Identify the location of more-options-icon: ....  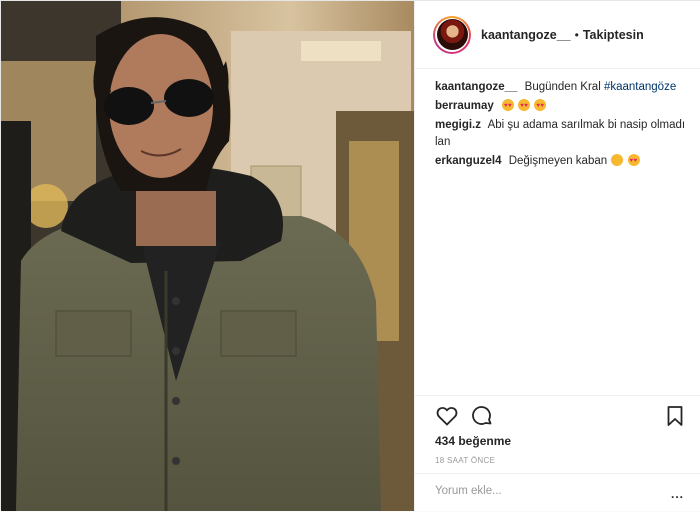
(677, 494).